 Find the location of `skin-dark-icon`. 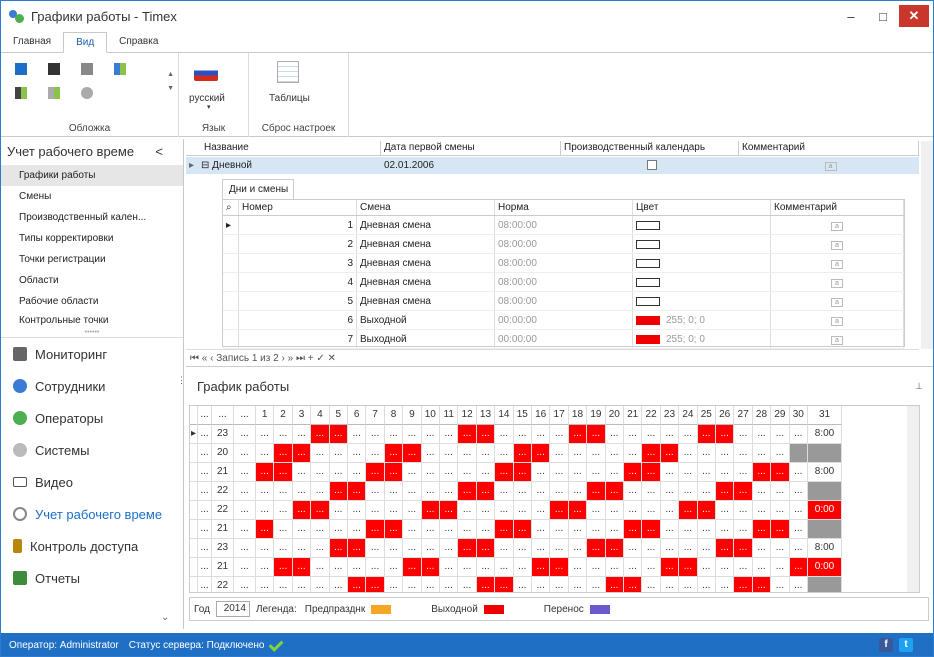

skin-dark-icon is located at coordinates (54, 69).